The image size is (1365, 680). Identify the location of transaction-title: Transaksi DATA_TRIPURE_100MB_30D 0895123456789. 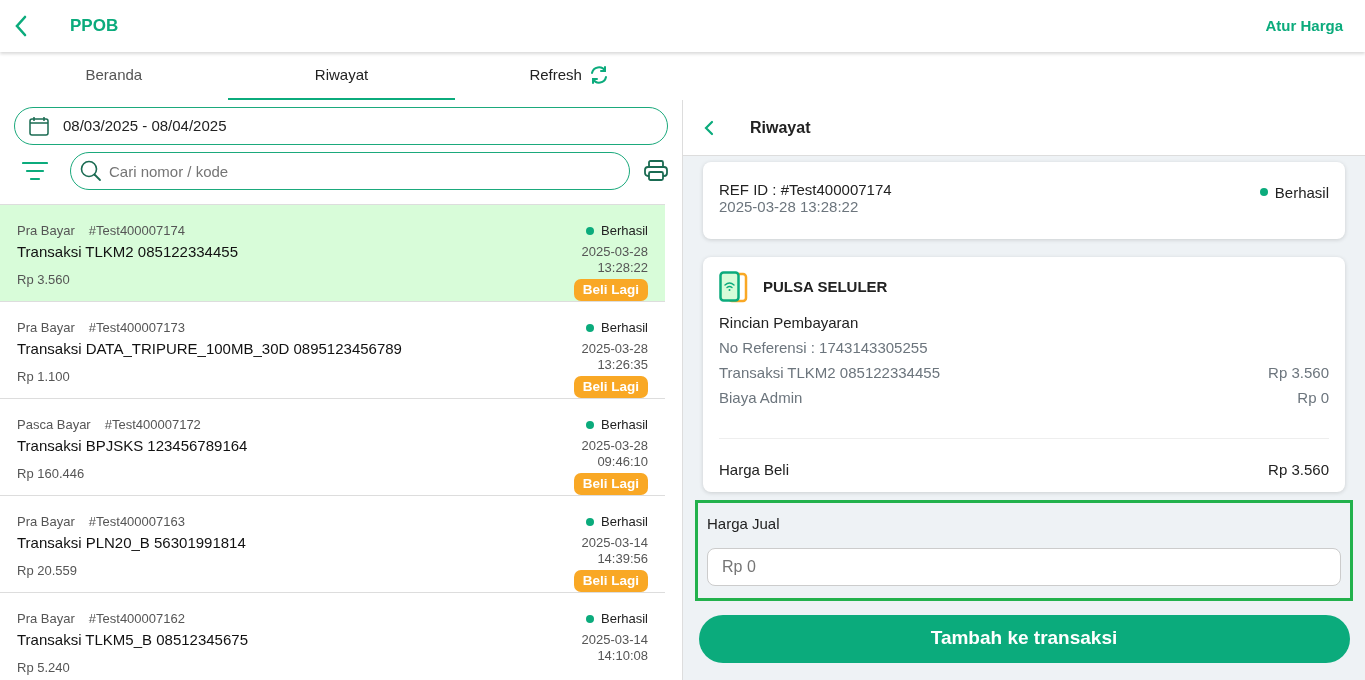
(210, 348).